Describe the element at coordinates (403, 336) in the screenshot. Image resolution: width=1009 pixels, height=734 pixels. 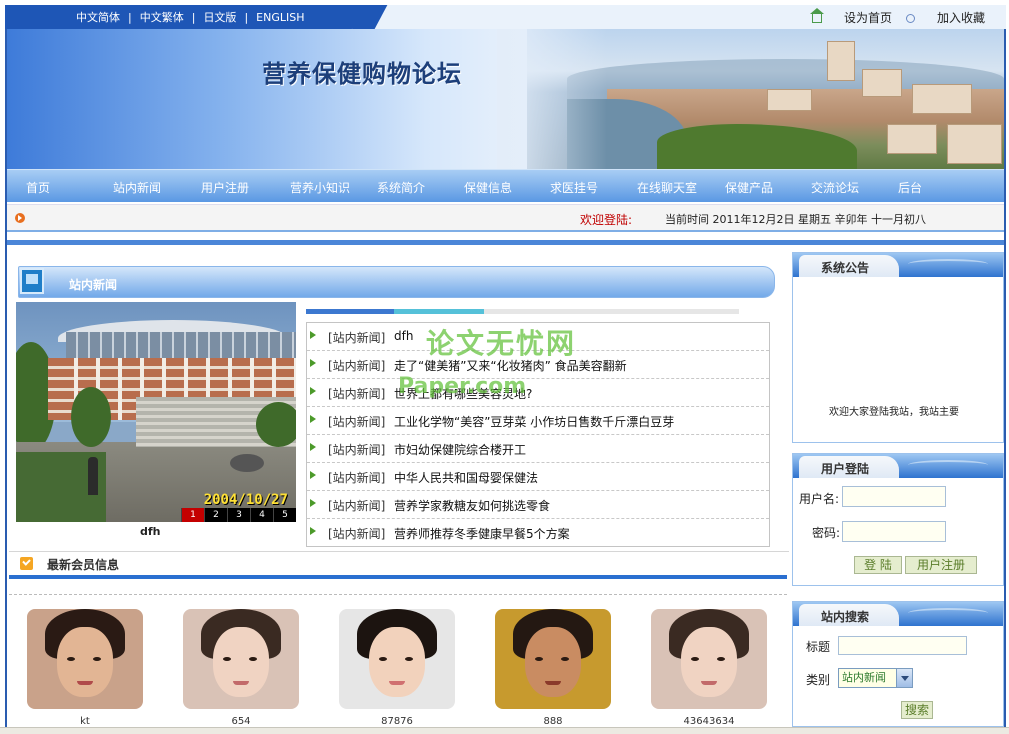
I see `news-title: dfh` at that location.